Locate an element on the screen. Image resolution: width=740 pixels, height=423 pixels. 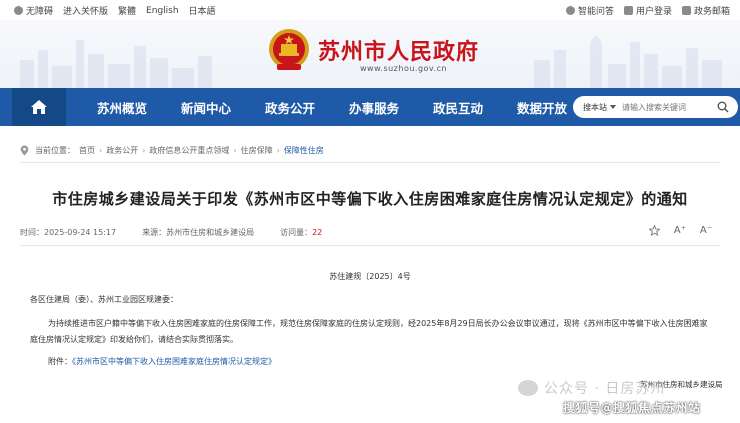
breadcrumb-home: 首页 is located at coordinates (87, 150).